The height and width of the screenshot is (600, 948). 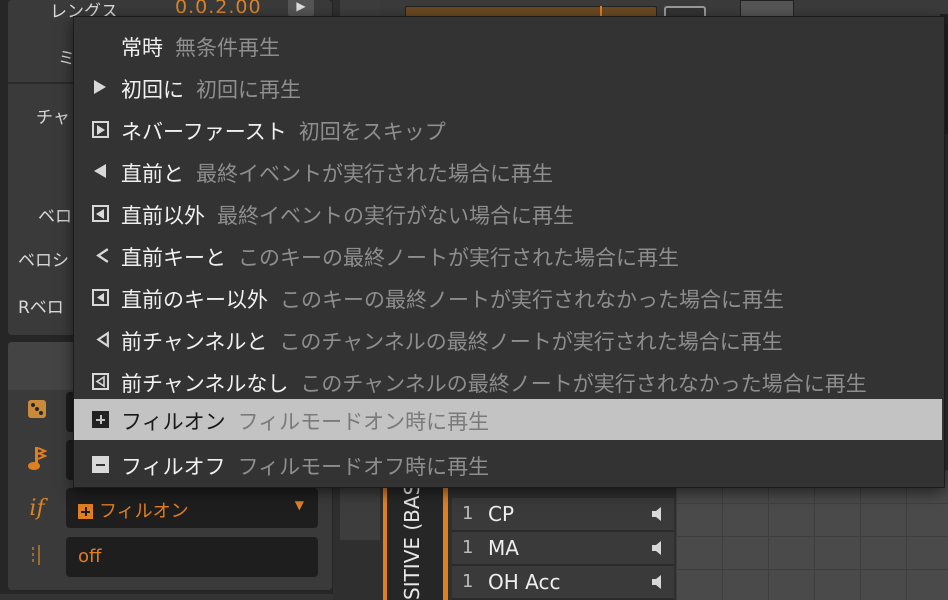 What do you see at coordinates (173, 422) in the screenshot?
I see `menu-item-label: フィルオン` at bounding box center [173, 422].